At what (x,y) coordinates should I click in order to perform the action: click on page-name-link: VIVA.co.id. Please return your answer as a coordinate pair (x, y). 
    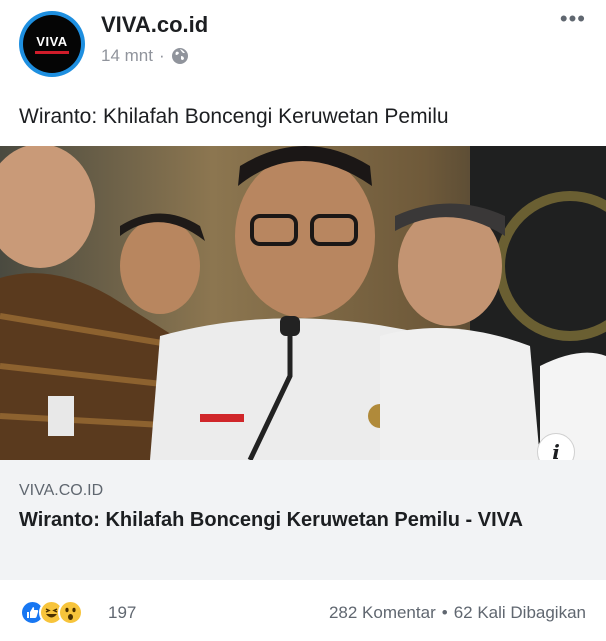
    Looking at the image, I should click on (154, 25).